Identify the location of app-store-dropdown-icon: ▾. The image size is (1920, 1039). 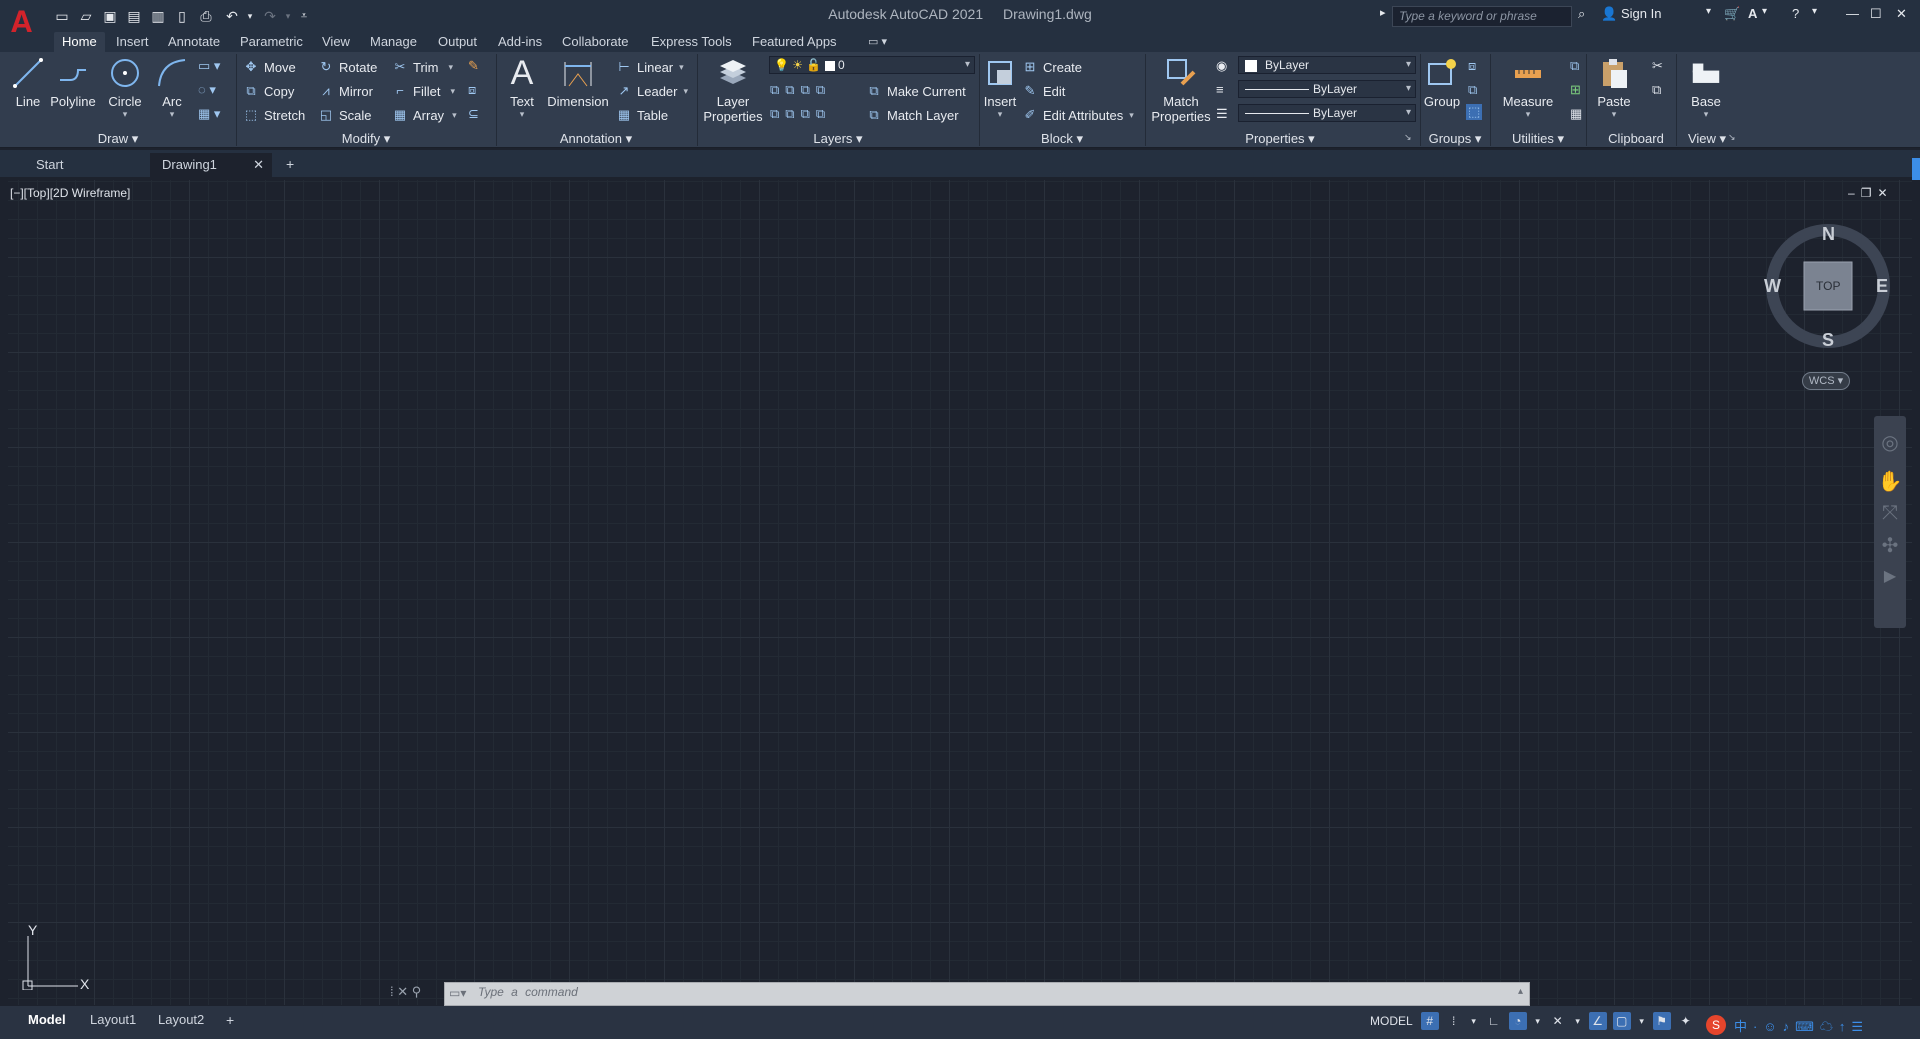
(1764, 11).